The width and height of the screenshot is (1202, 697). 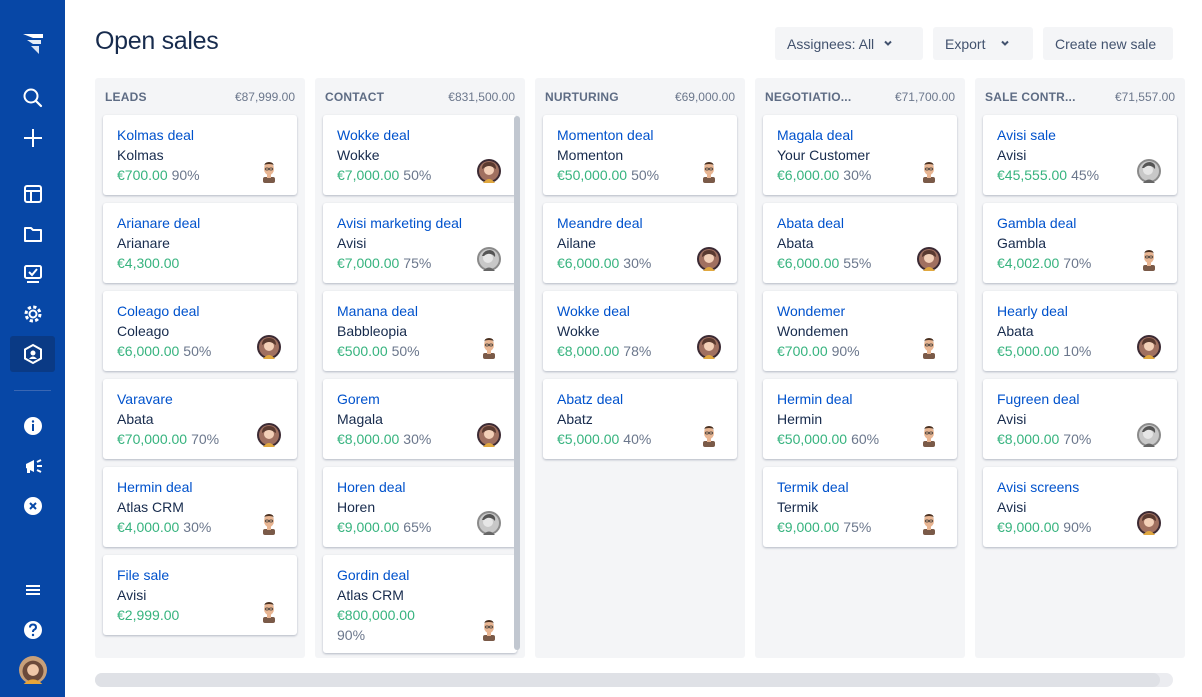 I want to click on deal-title-link: File sale, so click(x=200, y=575).